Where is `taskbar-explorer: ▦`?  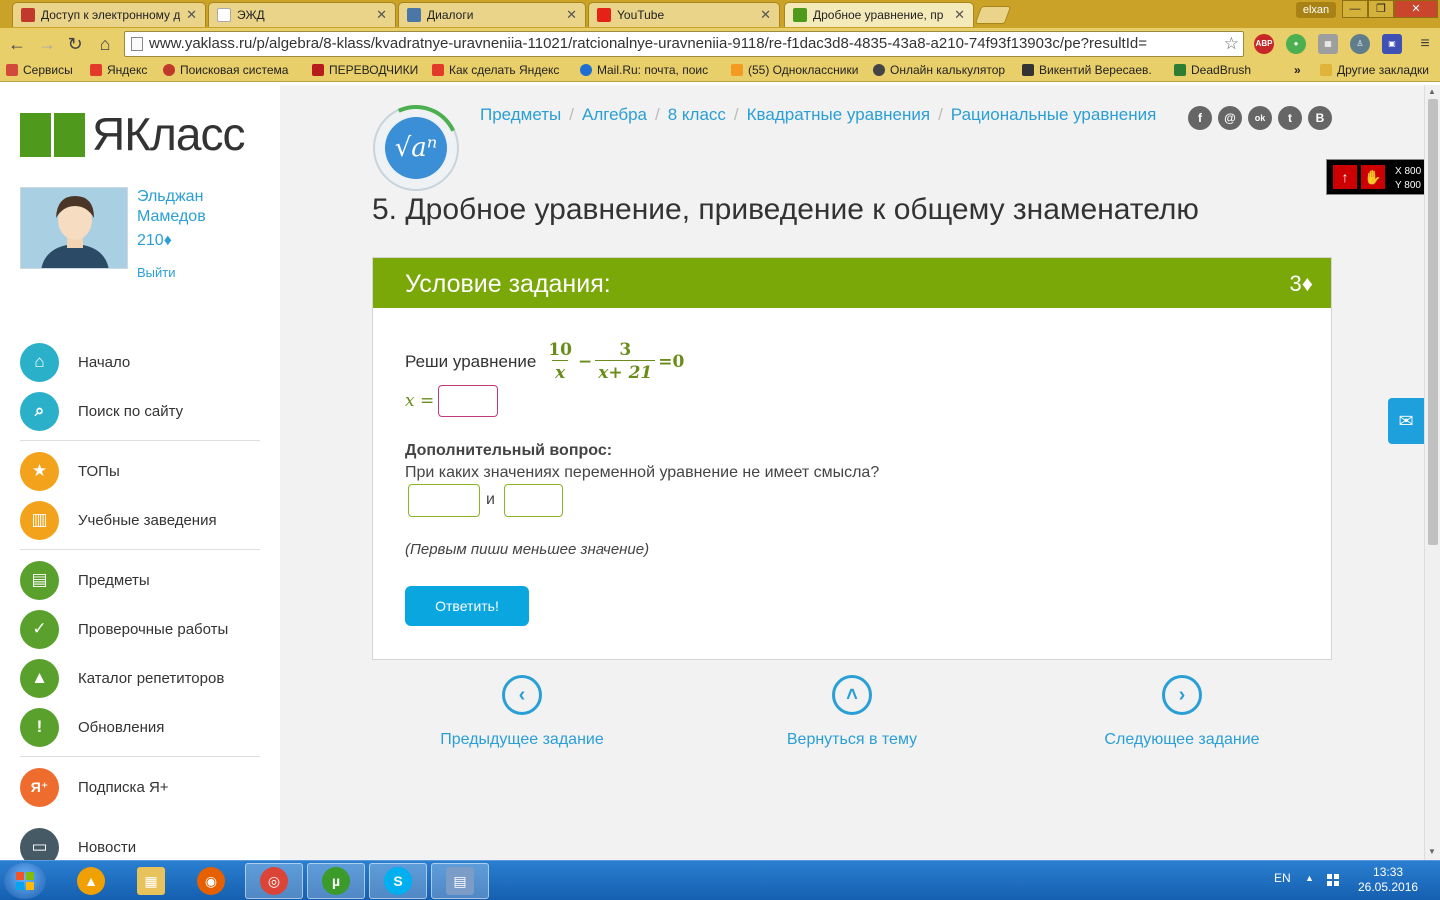 taskbar-explorer: ▦ is located at coordinates (151, 881).